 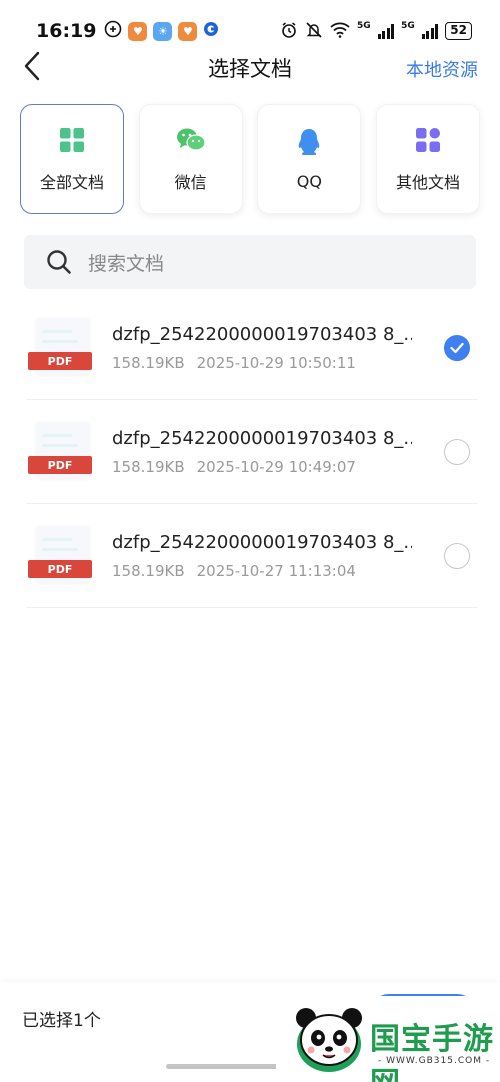 I want to click on watermark: 国宝手游网 - WWW.GB315.COM -, so click(x=388, y=1039).